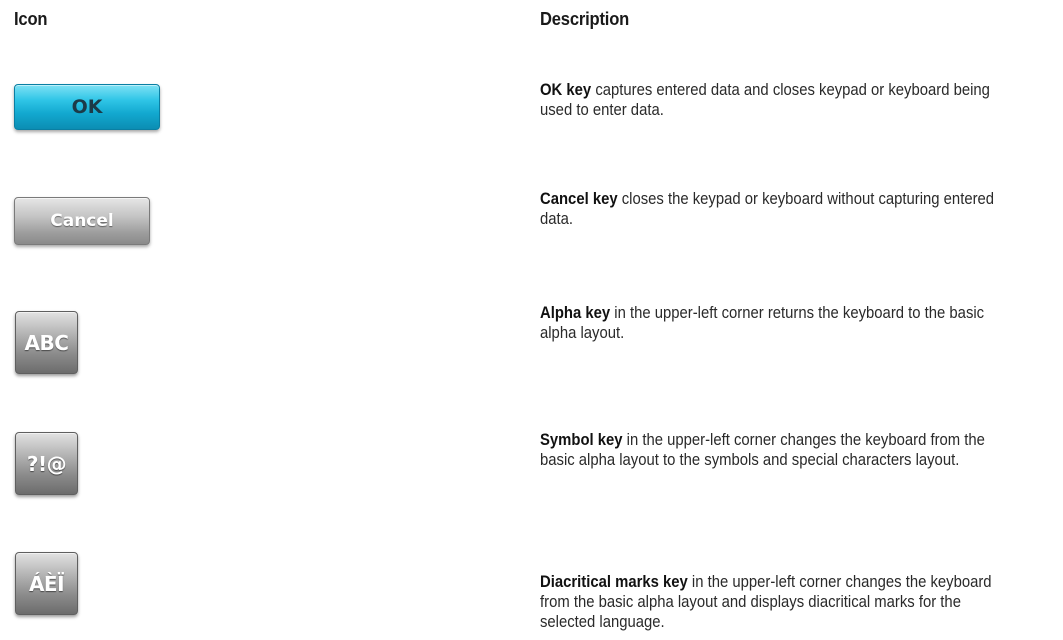  What do you see at coordinates (614, 582) in the screenshot?
I see `diacritical-key-name: Diacritical marks key` at bounding box center [614, 582].